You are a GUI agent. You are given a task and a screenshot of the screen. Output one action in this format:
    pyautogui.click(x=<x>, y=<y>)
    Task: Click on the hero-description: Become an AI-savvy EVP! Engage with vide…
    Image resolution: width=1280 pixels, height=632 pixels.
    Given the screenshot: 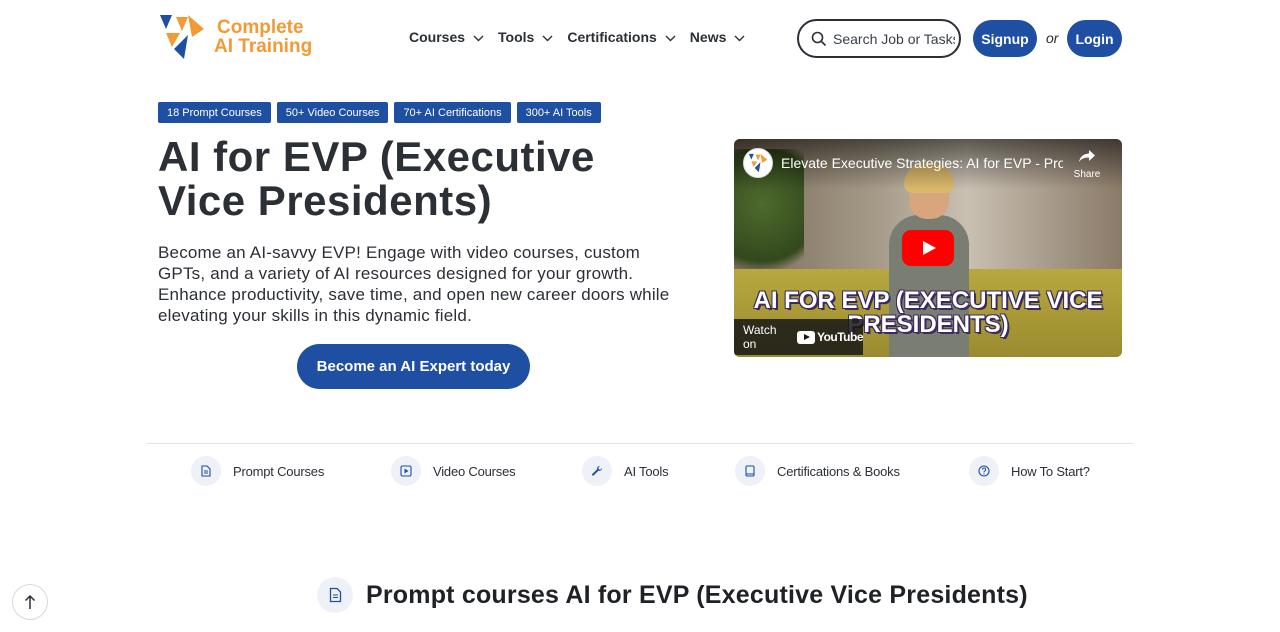 What is the action you would take?
    pyautogui.click(x=414, y=284)
    